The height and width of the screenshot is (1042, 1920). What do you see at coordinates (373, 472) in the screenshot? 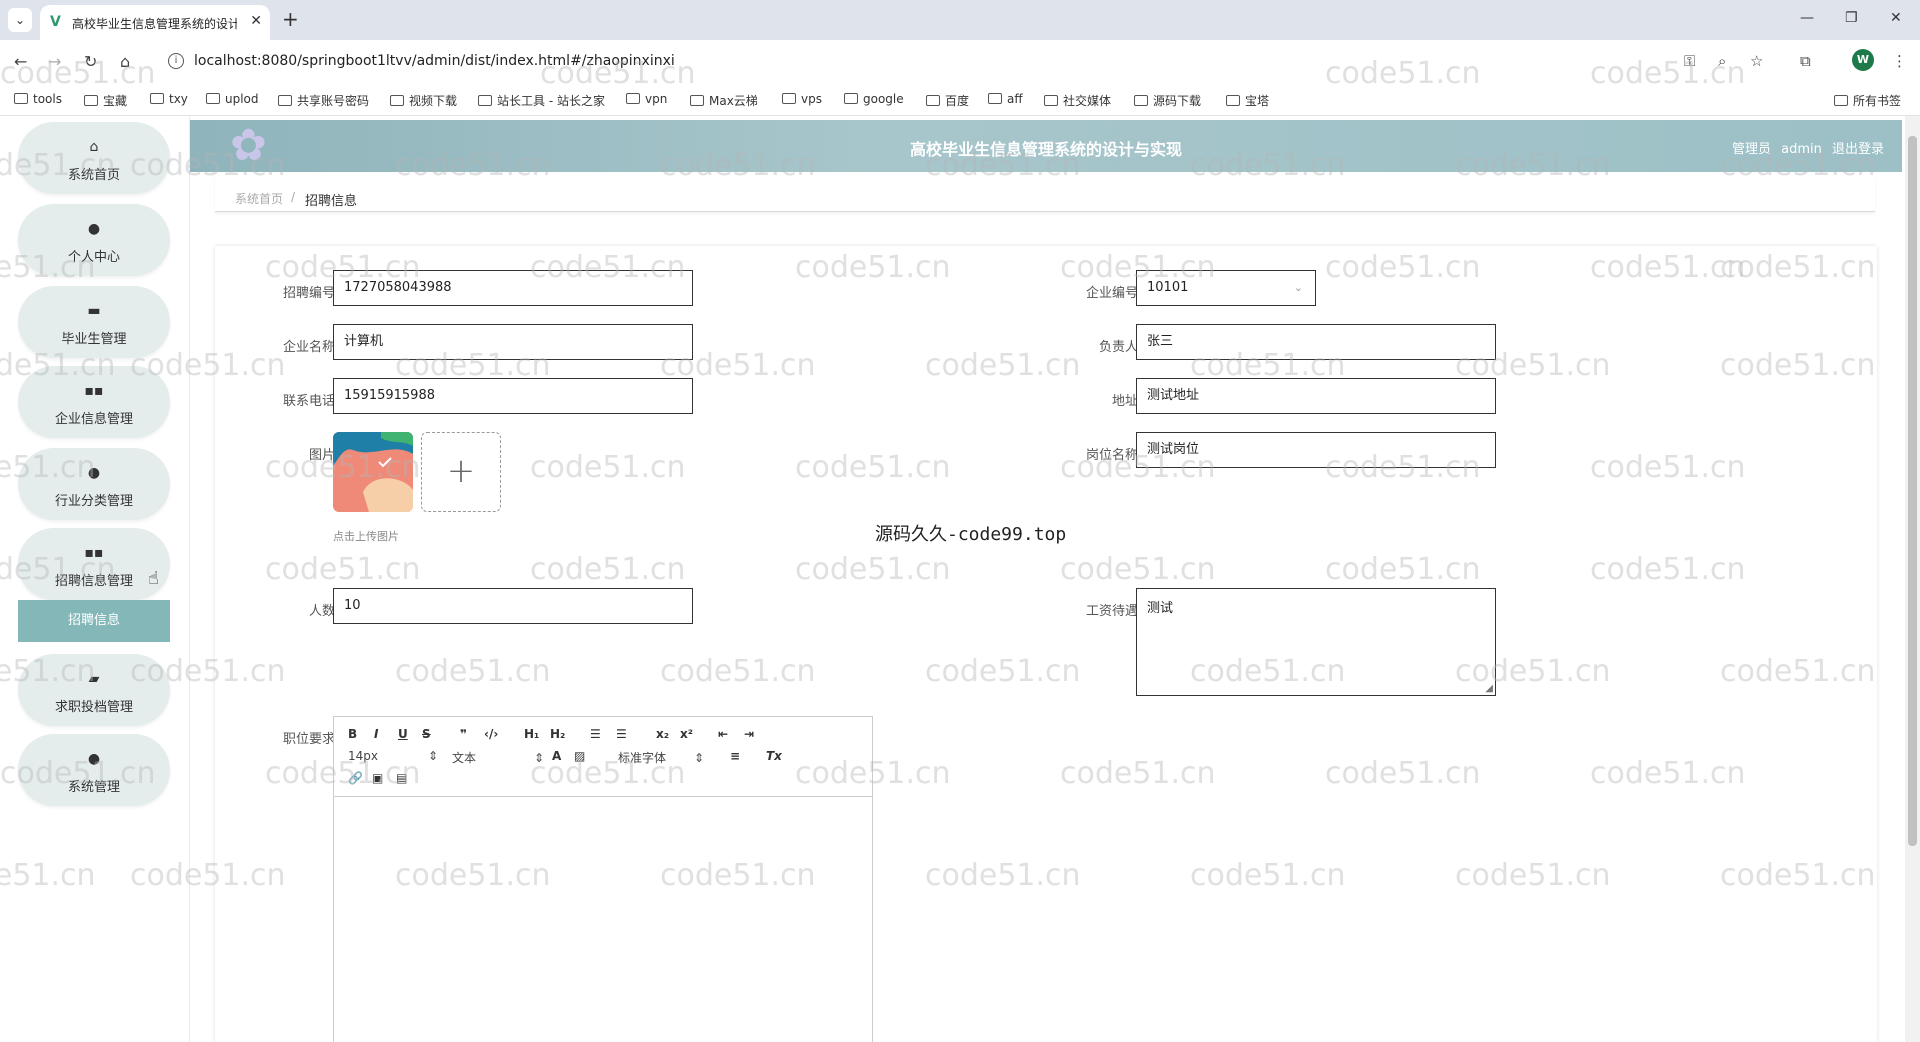
I see `uploaded-image-thumbnail` at bounding box center [373, 472].